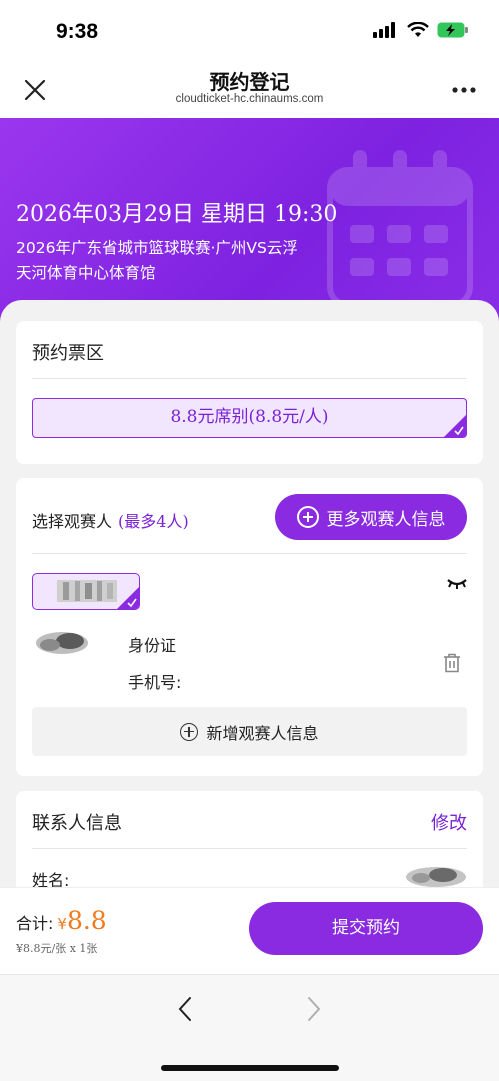 This screenshot has width=499, height=1081. I want to click on status-time: 9:38, so click(77, 31).